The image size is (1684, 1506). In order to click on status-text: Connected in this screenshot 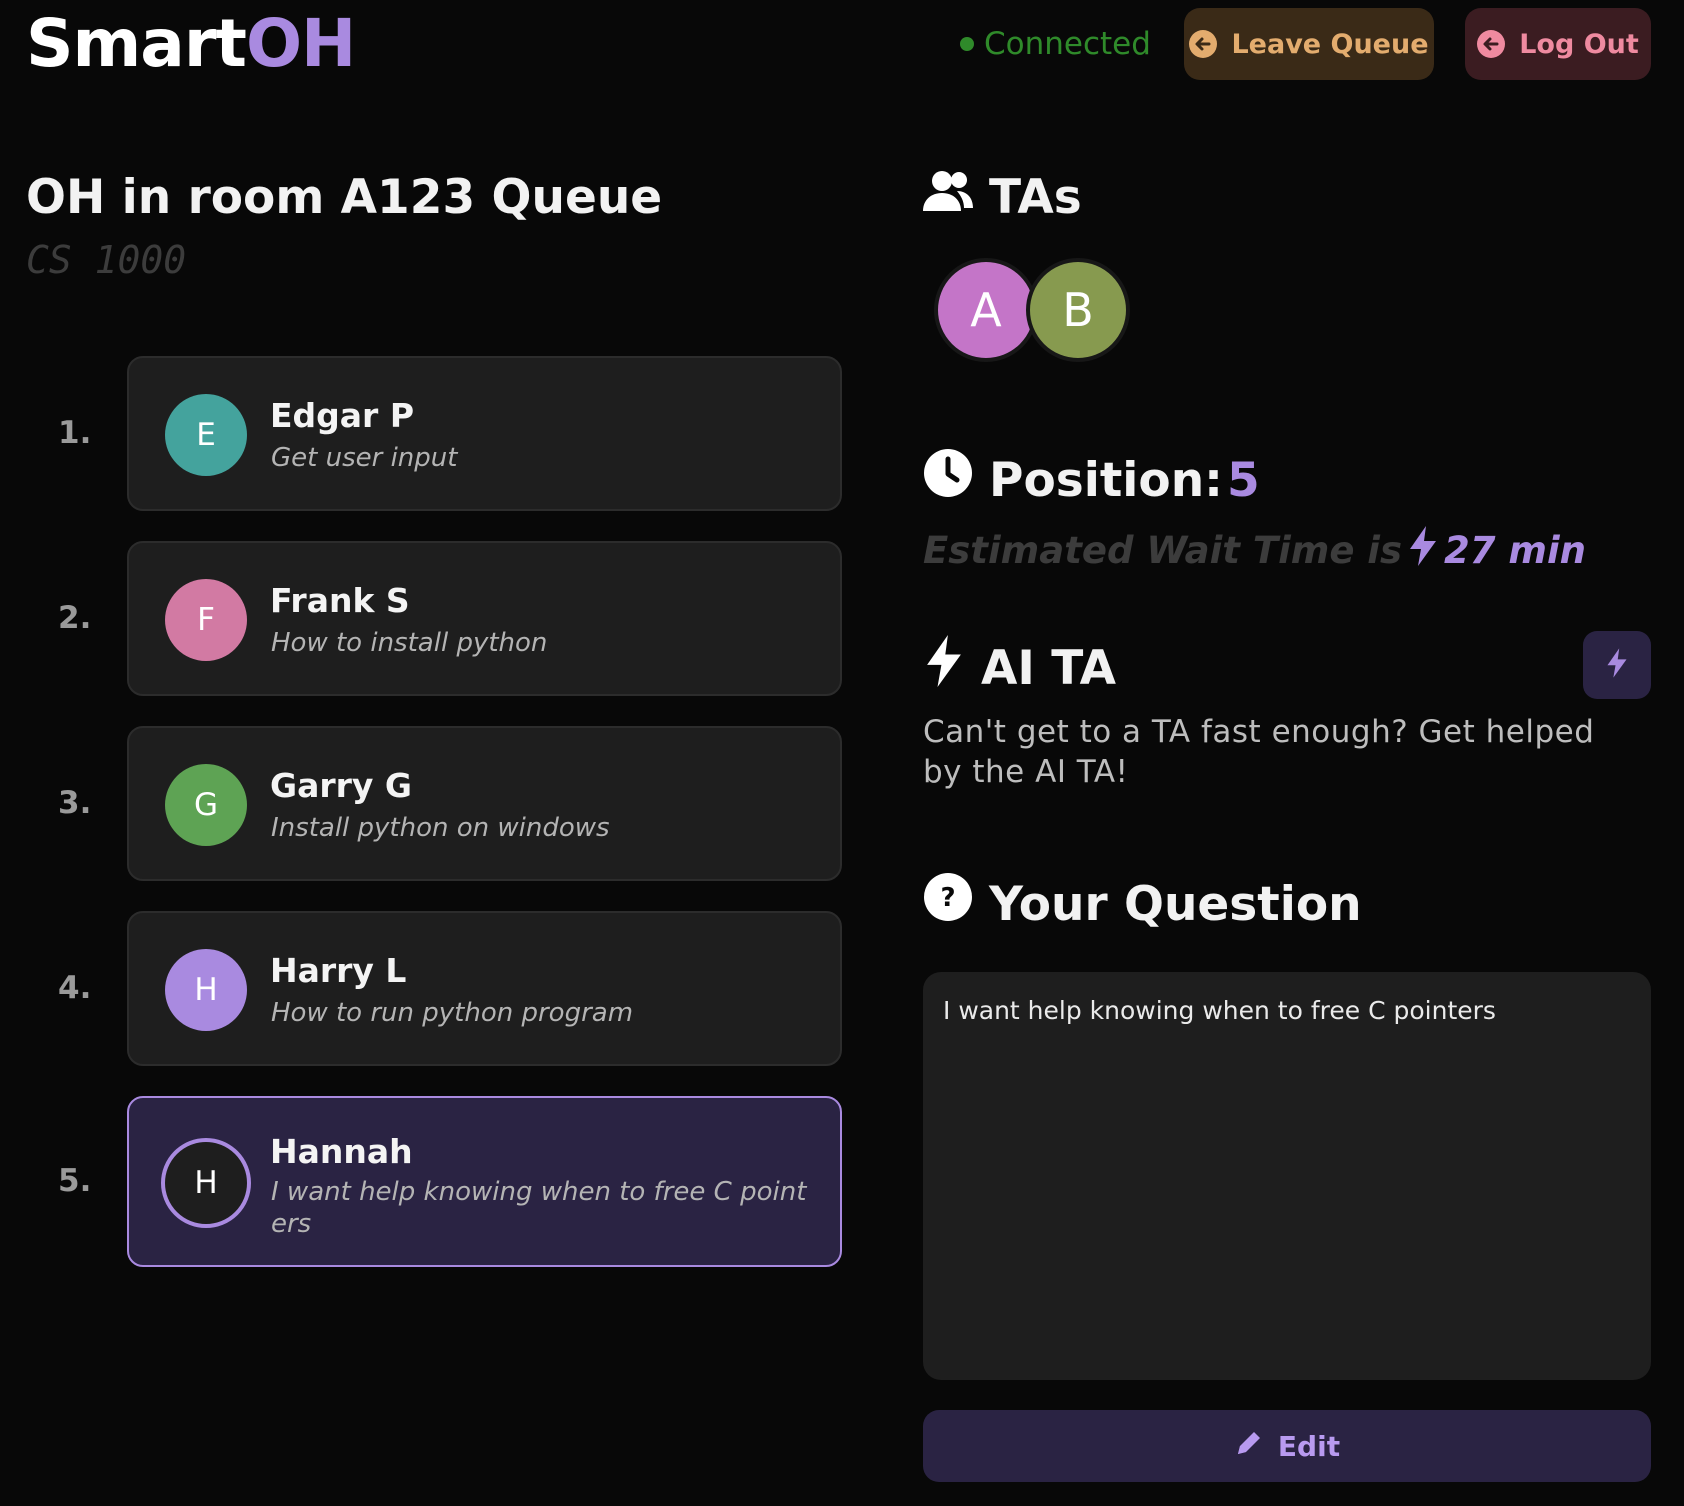, I will do `click(1067, 44)`.